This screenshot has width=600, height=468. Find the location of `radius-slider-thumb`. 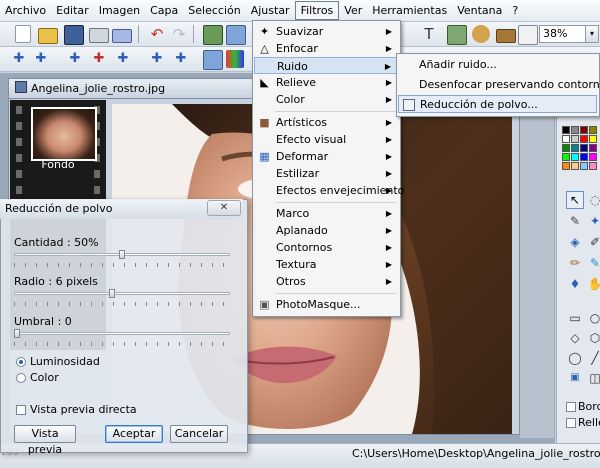

radius-slider-thumb is located at coordinates (112, 293).